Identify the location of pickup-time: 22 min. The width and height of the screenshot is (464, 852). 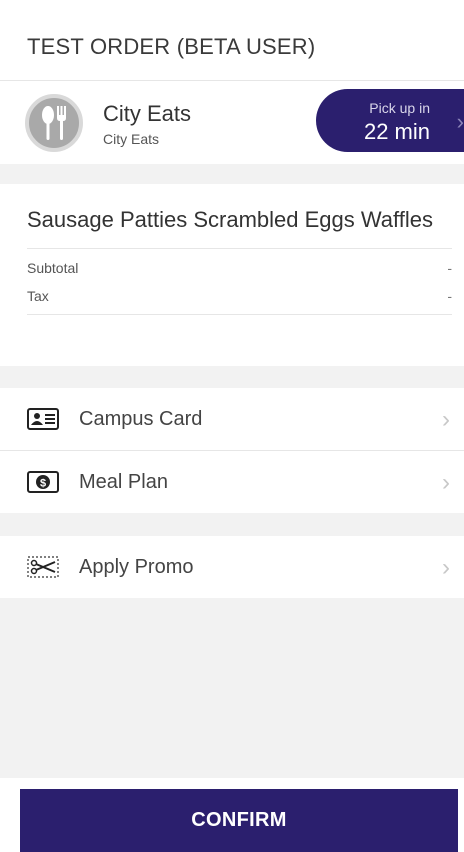
(396, 131).